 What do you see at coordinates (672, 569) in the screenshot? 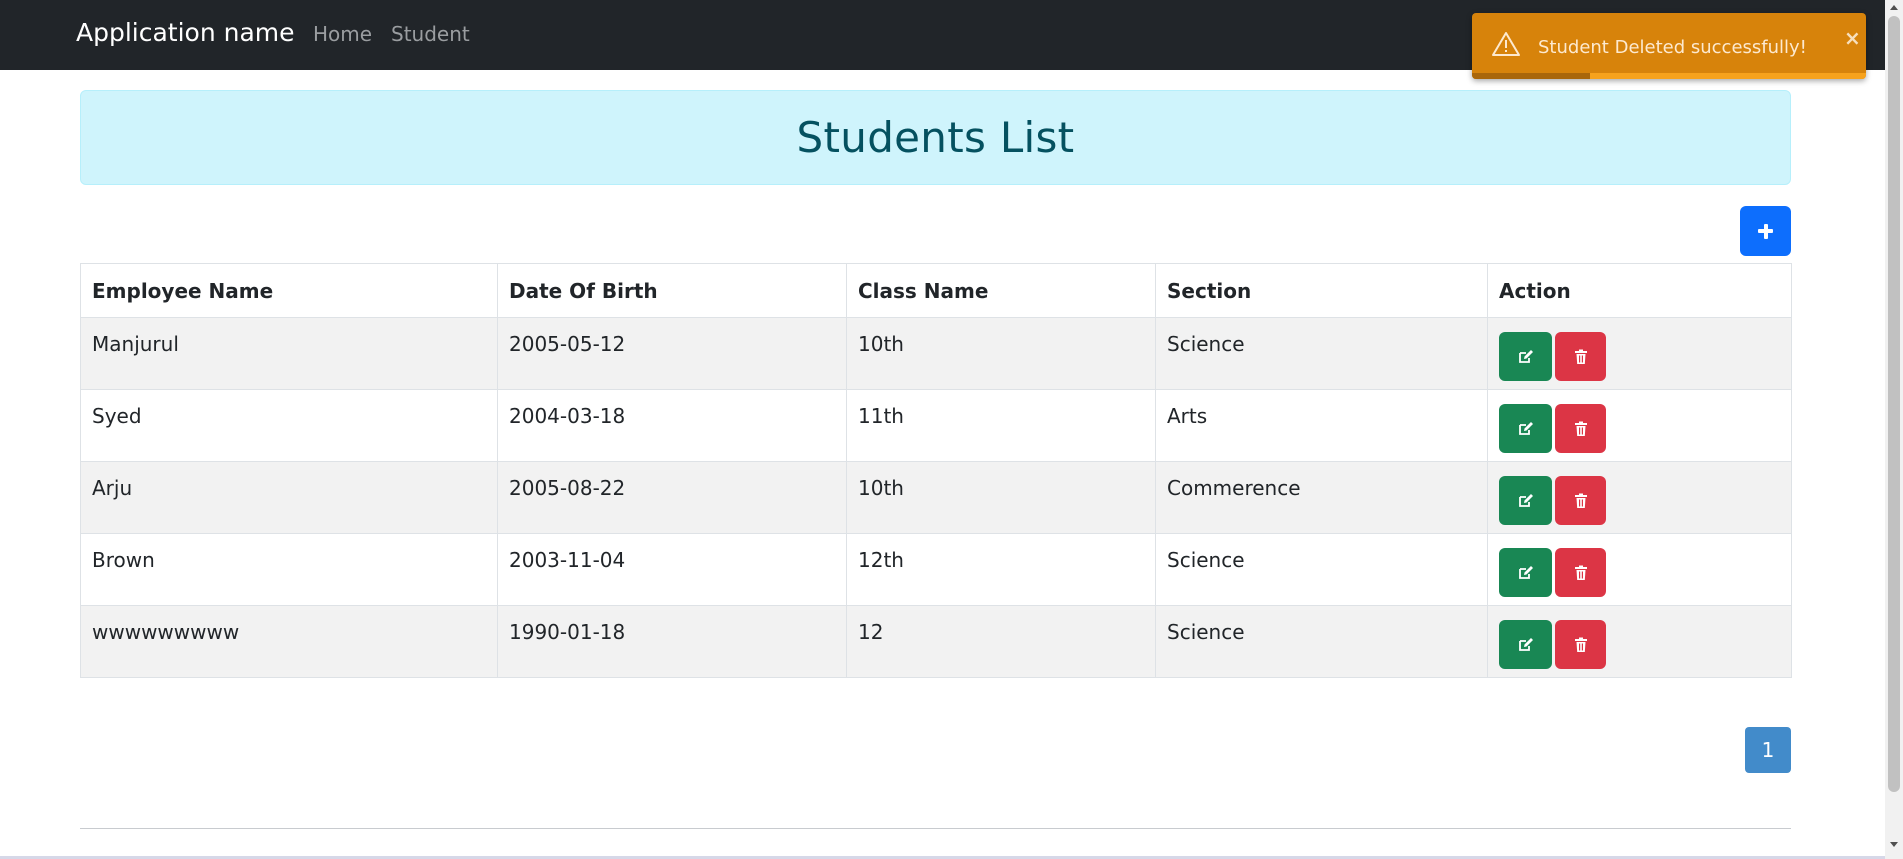
I see `cell-date-of-birth: 2003-11-04` at bounding box center [672, 569].